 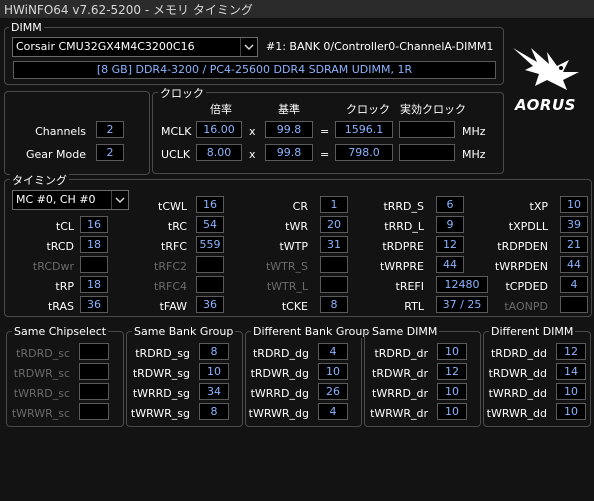 What do you see at coordinates (296, 226) in the screenshot?
I see `timing-label: tWR` at bounding box center [296, 226].